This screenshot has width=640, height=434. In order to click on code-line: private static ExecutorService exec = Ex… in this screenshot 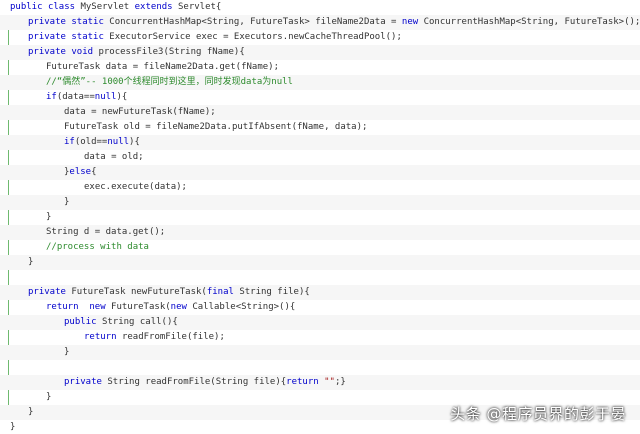, I will do `click(320, 37)`.